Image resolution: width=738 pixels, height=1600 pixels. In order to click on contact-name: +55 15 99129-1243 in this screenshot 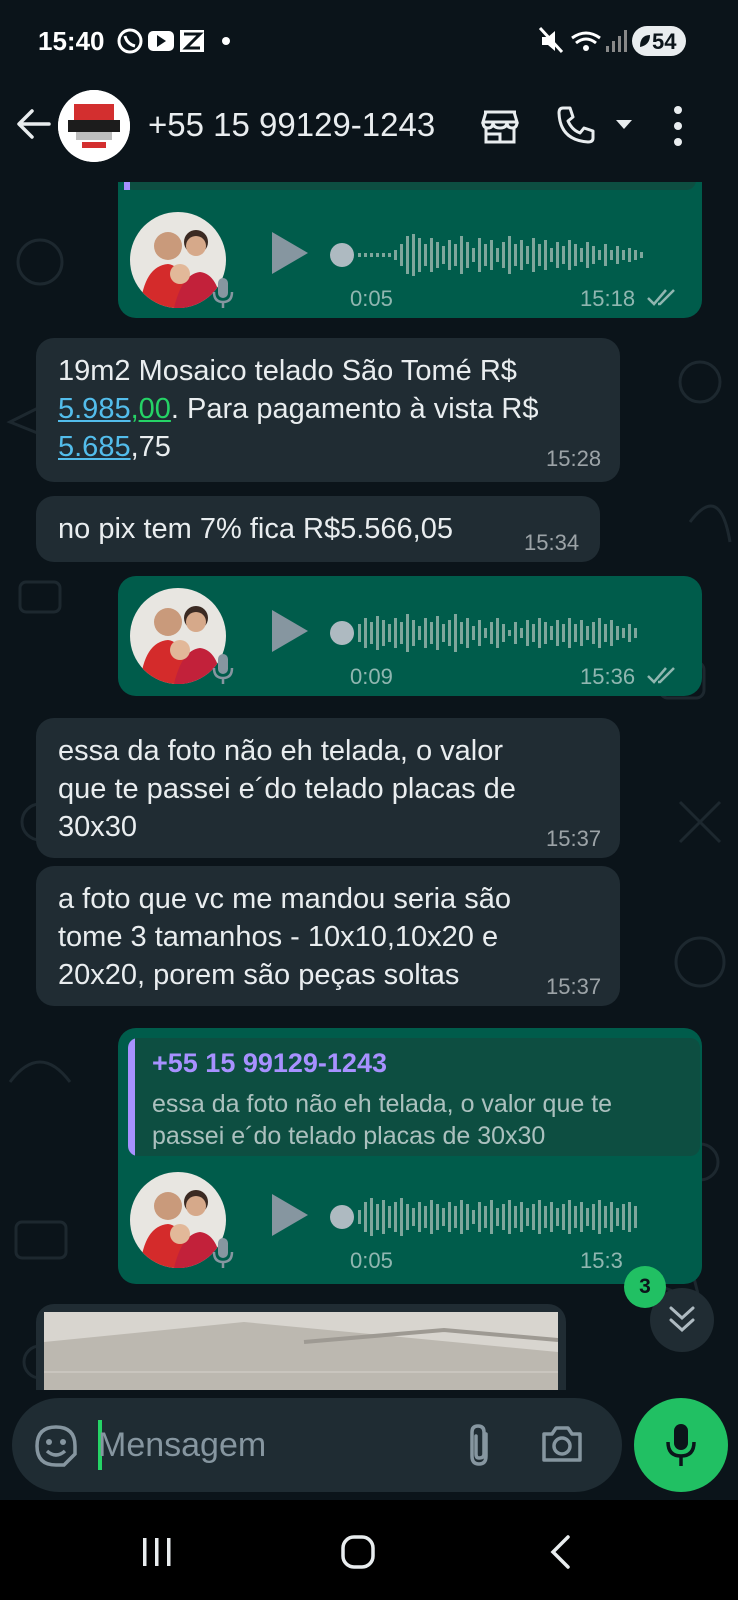, I will do `click(291, 125)`.